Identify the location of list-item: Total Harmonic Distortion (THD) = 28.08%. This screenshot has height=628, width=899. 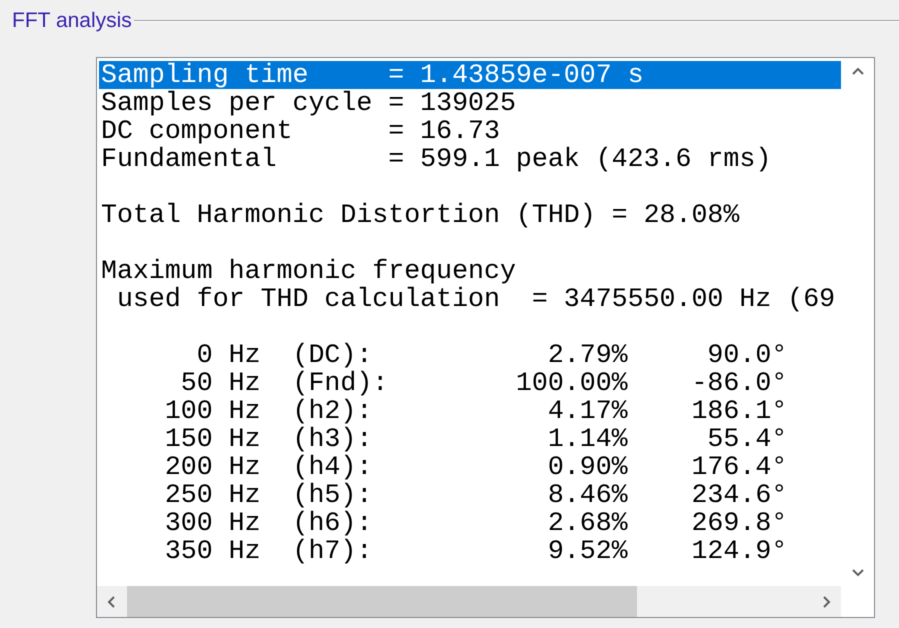
(470, 215).